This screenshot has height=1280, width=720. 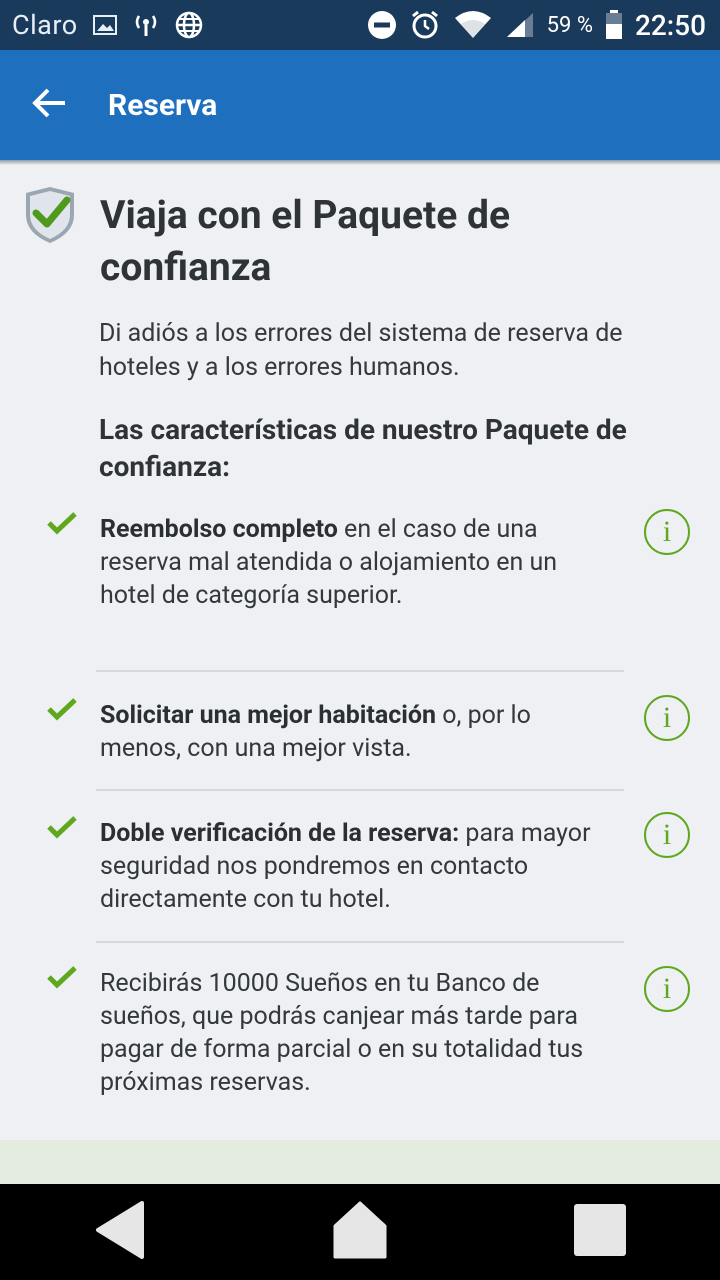 I want to click on nav-back-button, so click(x=120, y=1232).